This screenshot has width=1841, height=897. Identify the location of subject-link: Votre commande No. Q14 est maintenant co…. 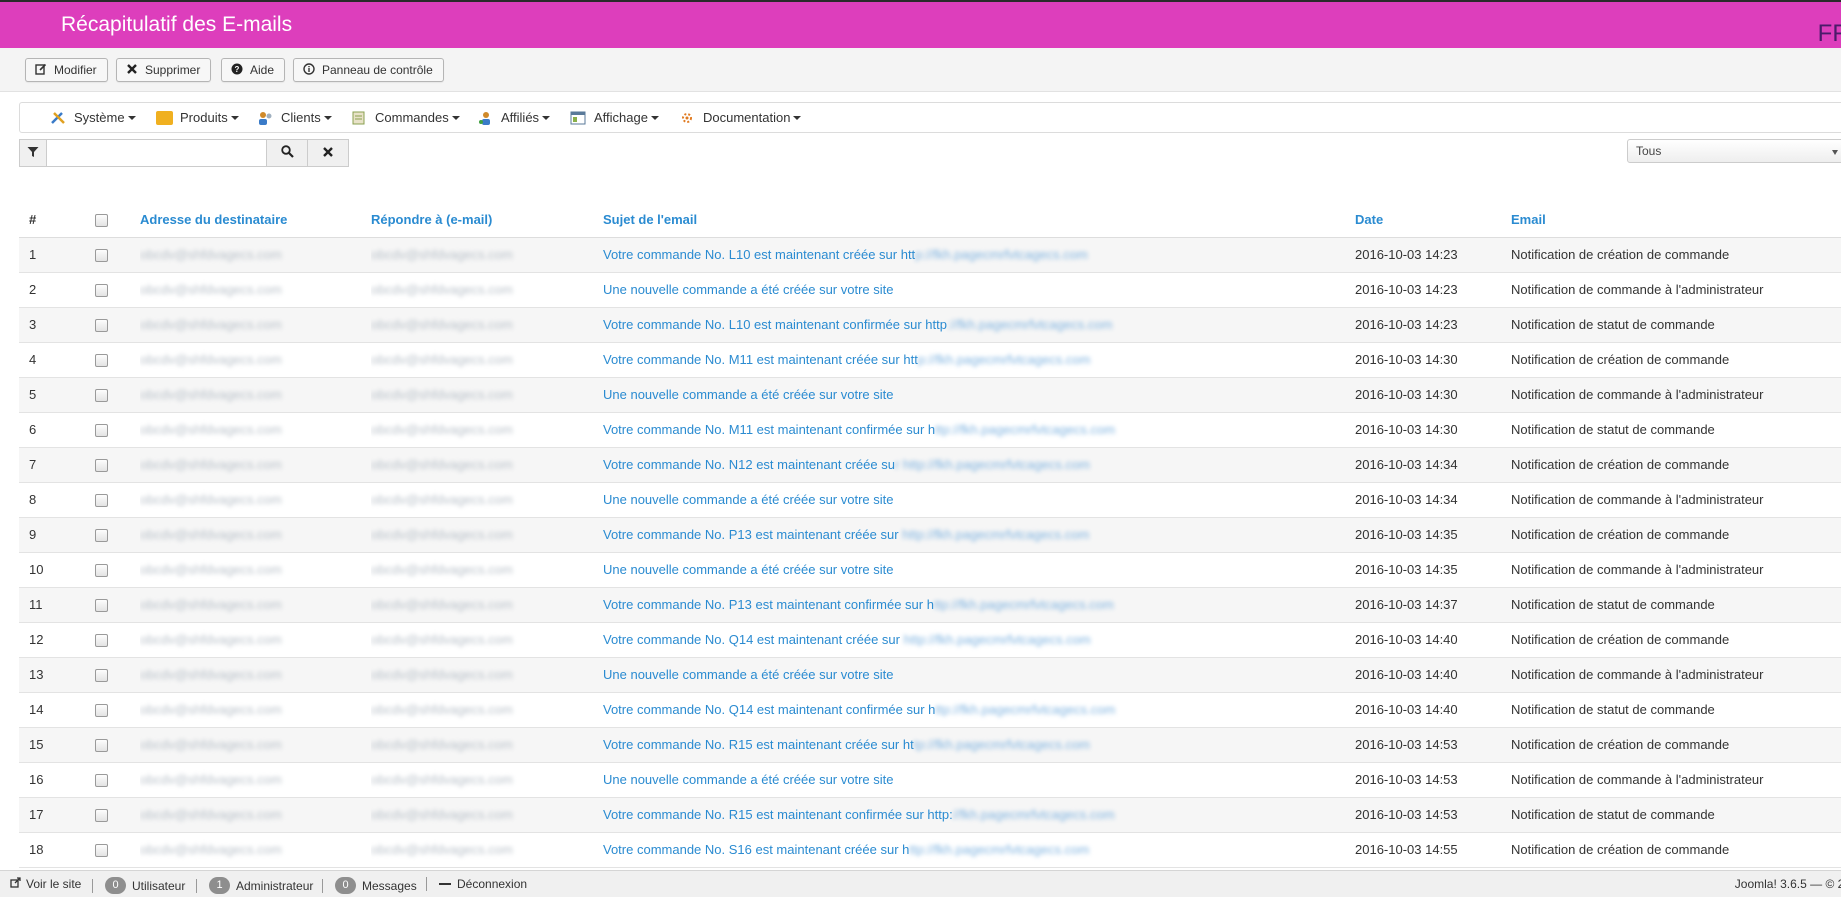
(859, 709).